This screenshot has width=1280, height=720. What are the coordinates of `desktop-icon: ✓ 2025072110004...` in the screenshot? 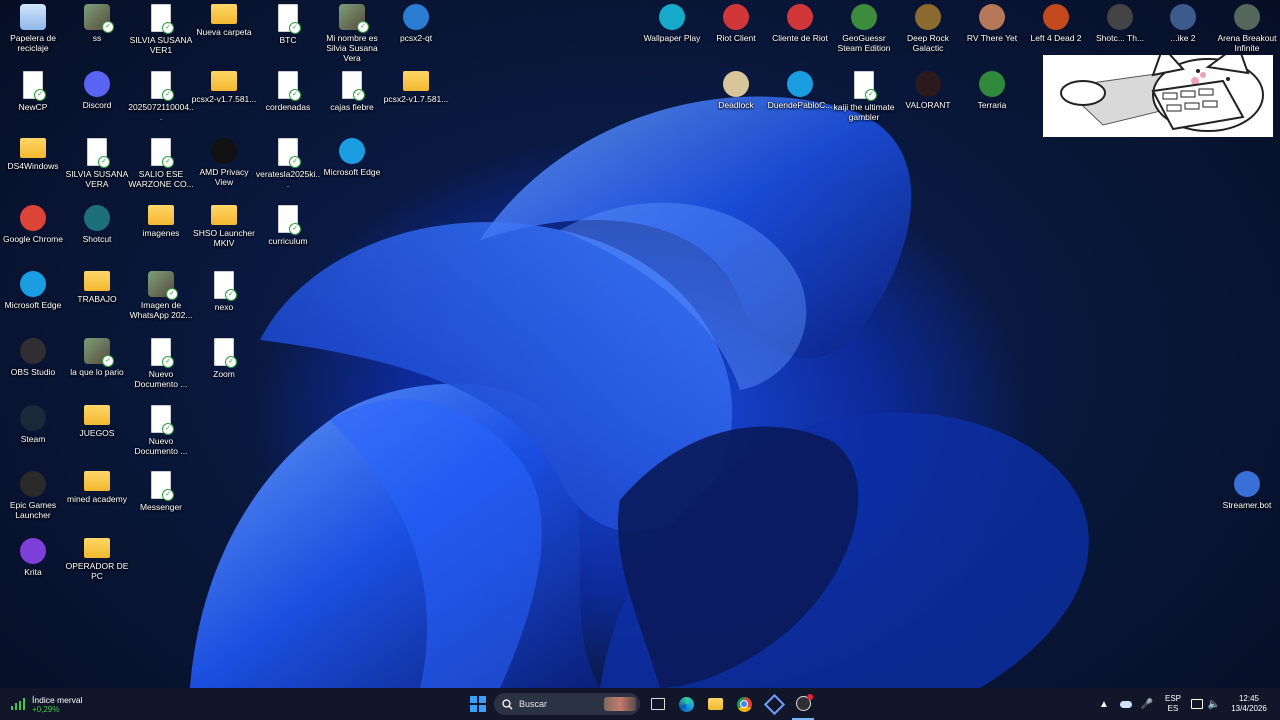 It's located at (161, 100).